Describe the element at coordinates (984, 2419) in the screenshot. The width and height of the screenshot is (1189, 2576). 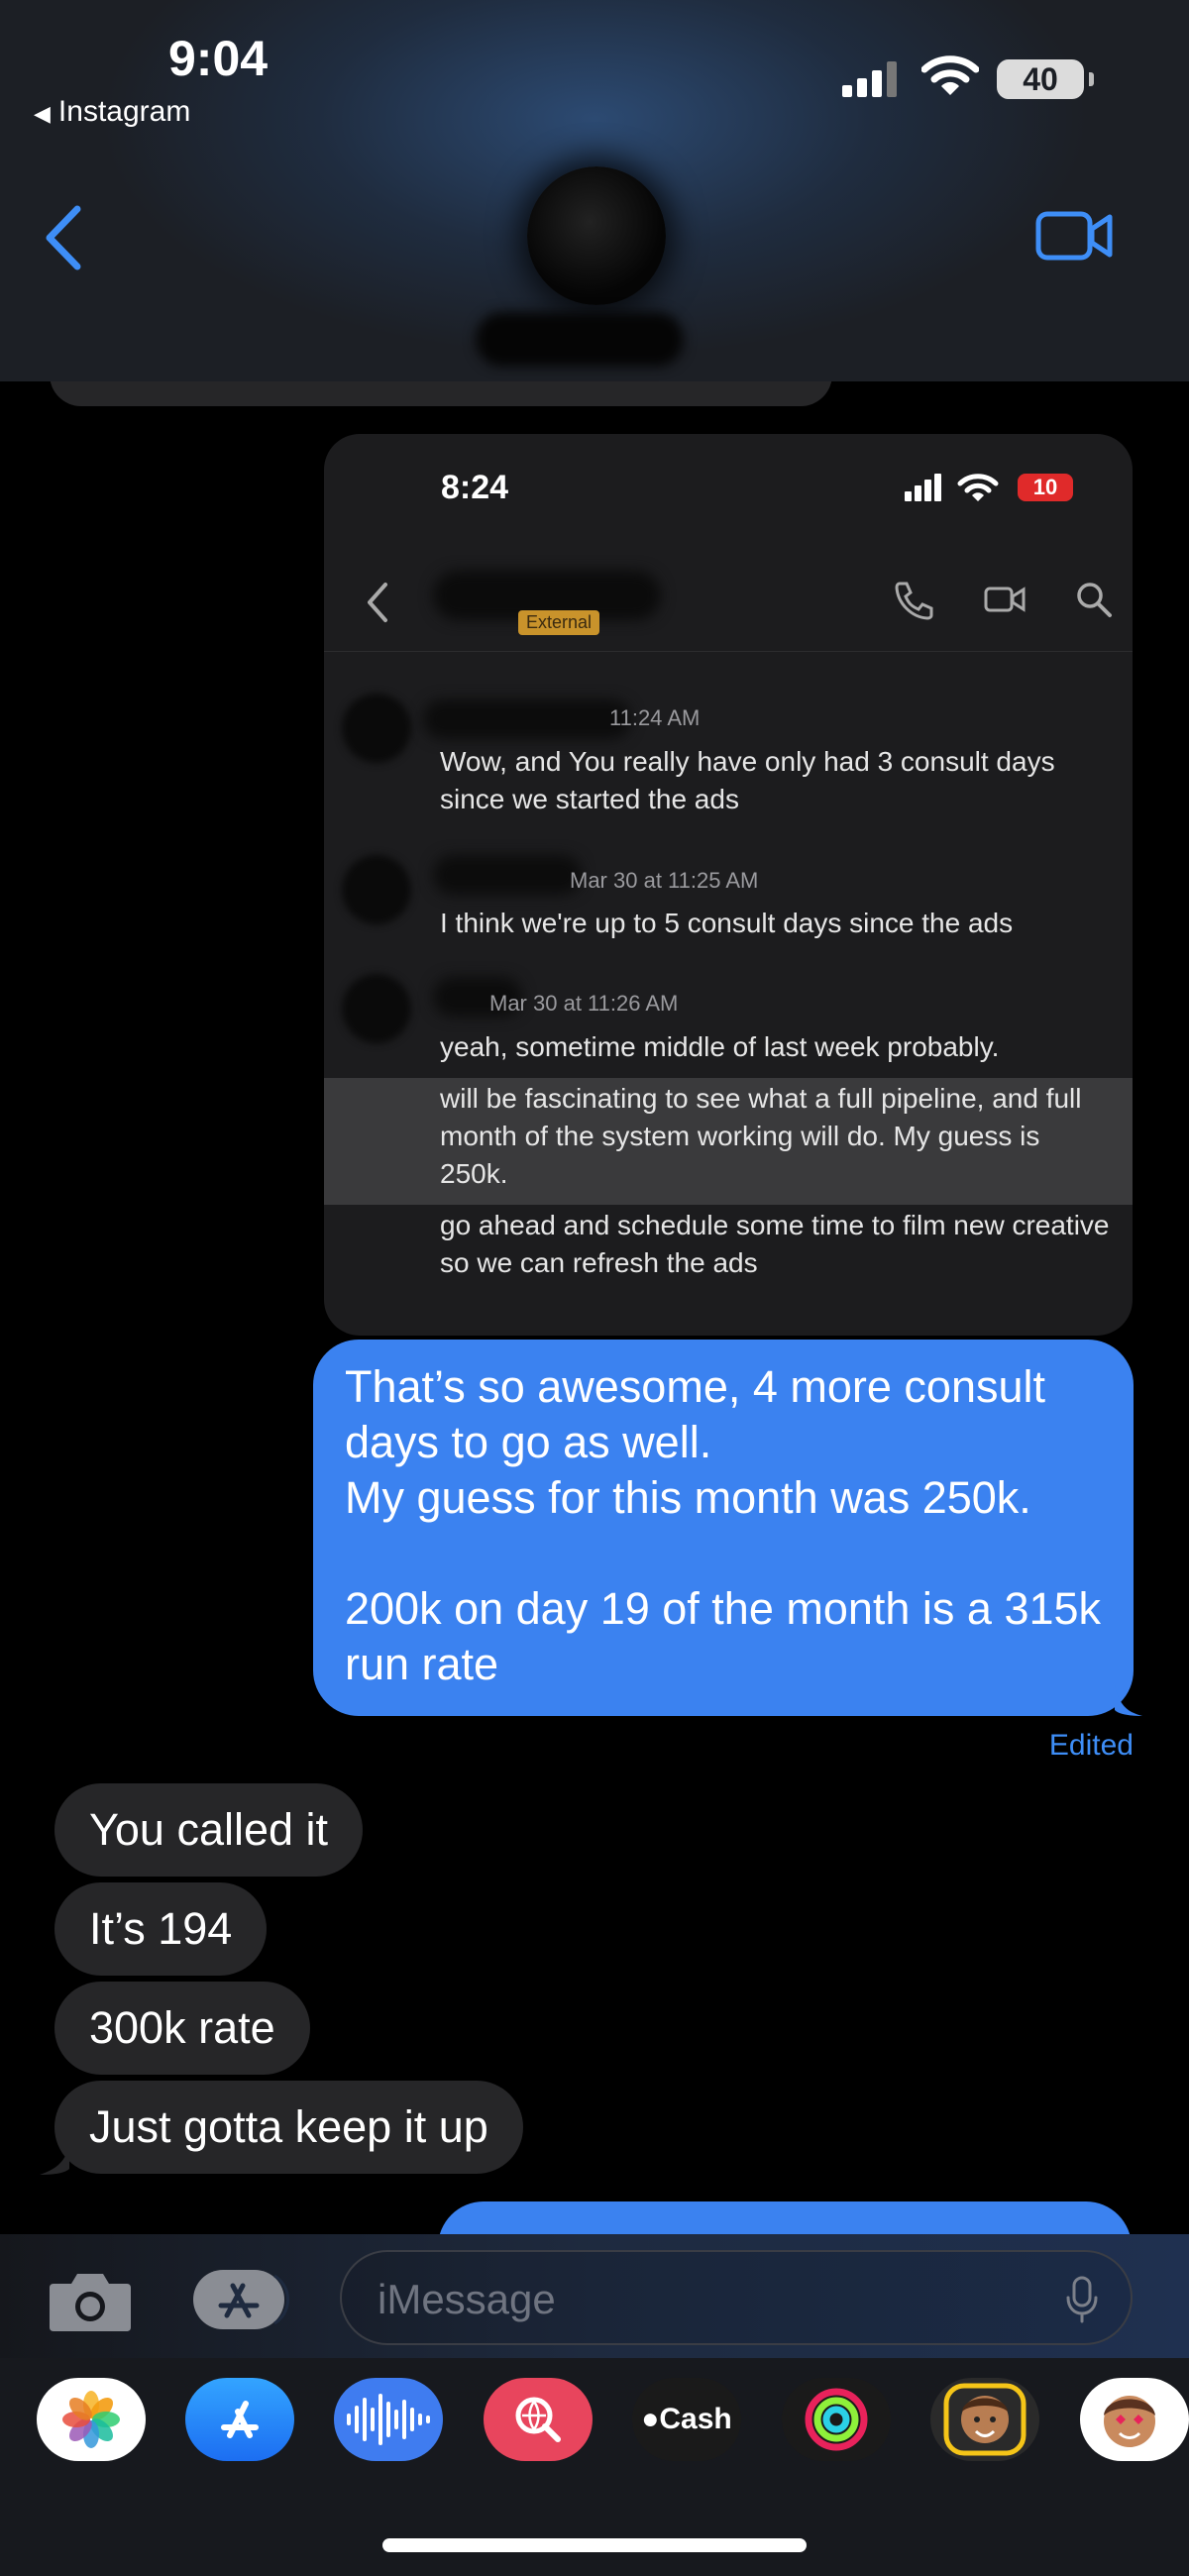
I see `memoji-icon` at that location.